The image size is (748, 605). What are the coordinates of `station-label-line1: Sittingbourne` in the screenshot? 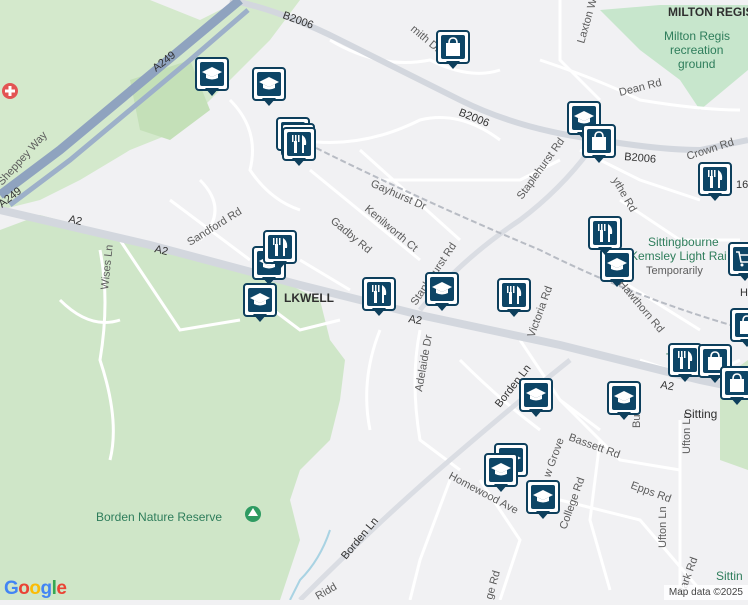 It's located at (683, 242).